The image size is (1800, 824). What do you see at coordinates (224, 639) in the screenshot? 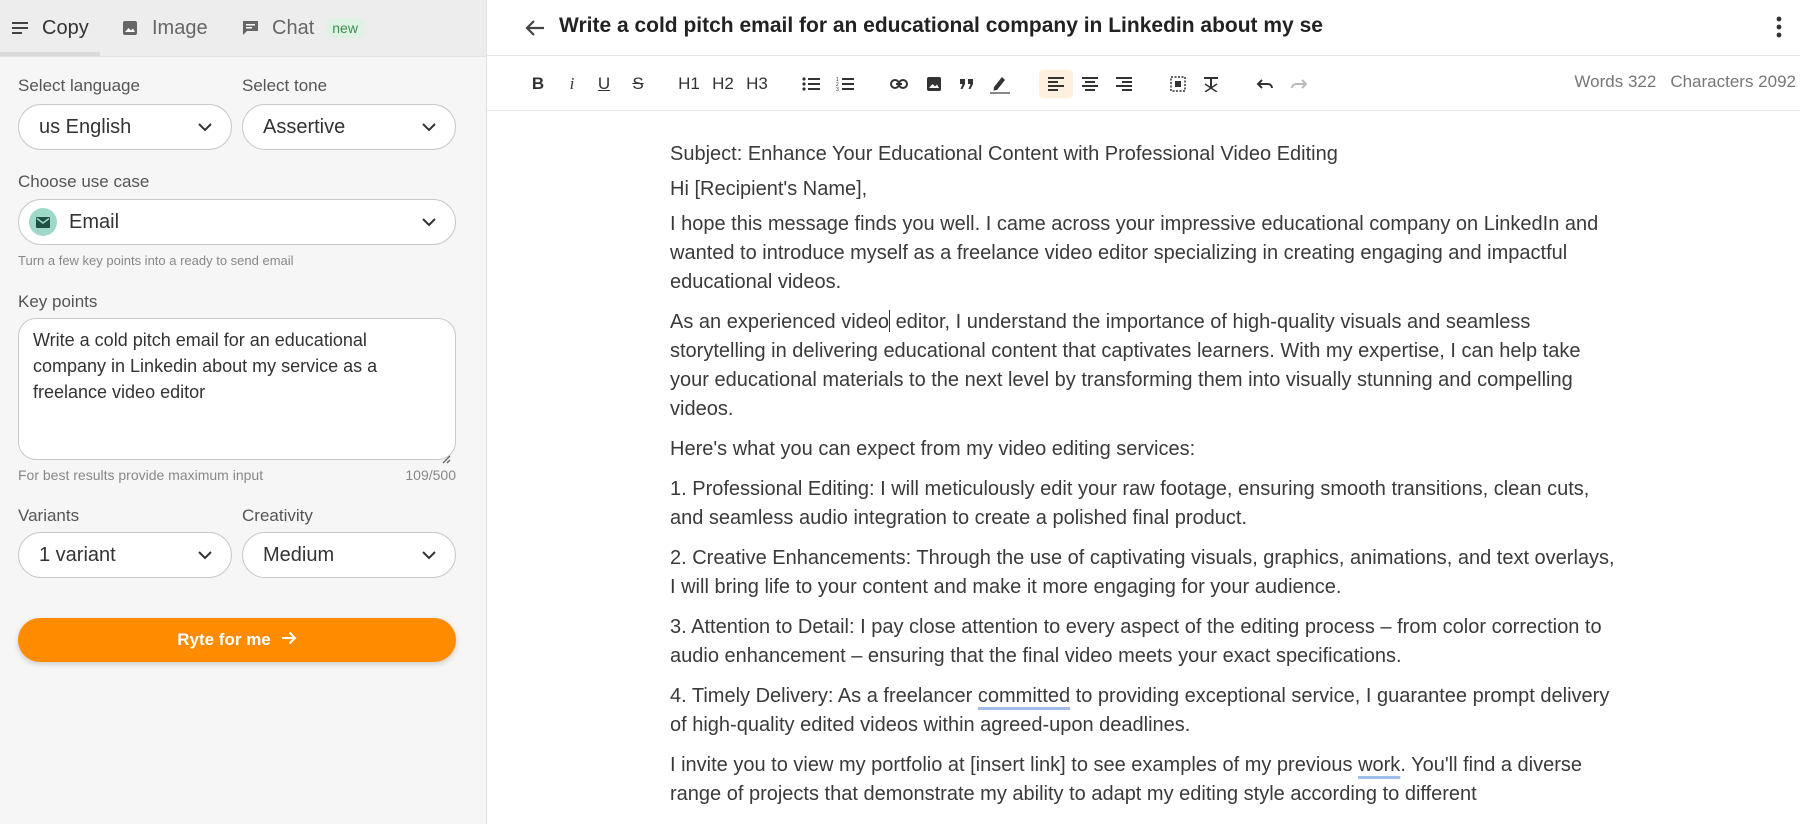
I see `ryte-for-me-label: Ryte for me` at bounding box center [224, 639].